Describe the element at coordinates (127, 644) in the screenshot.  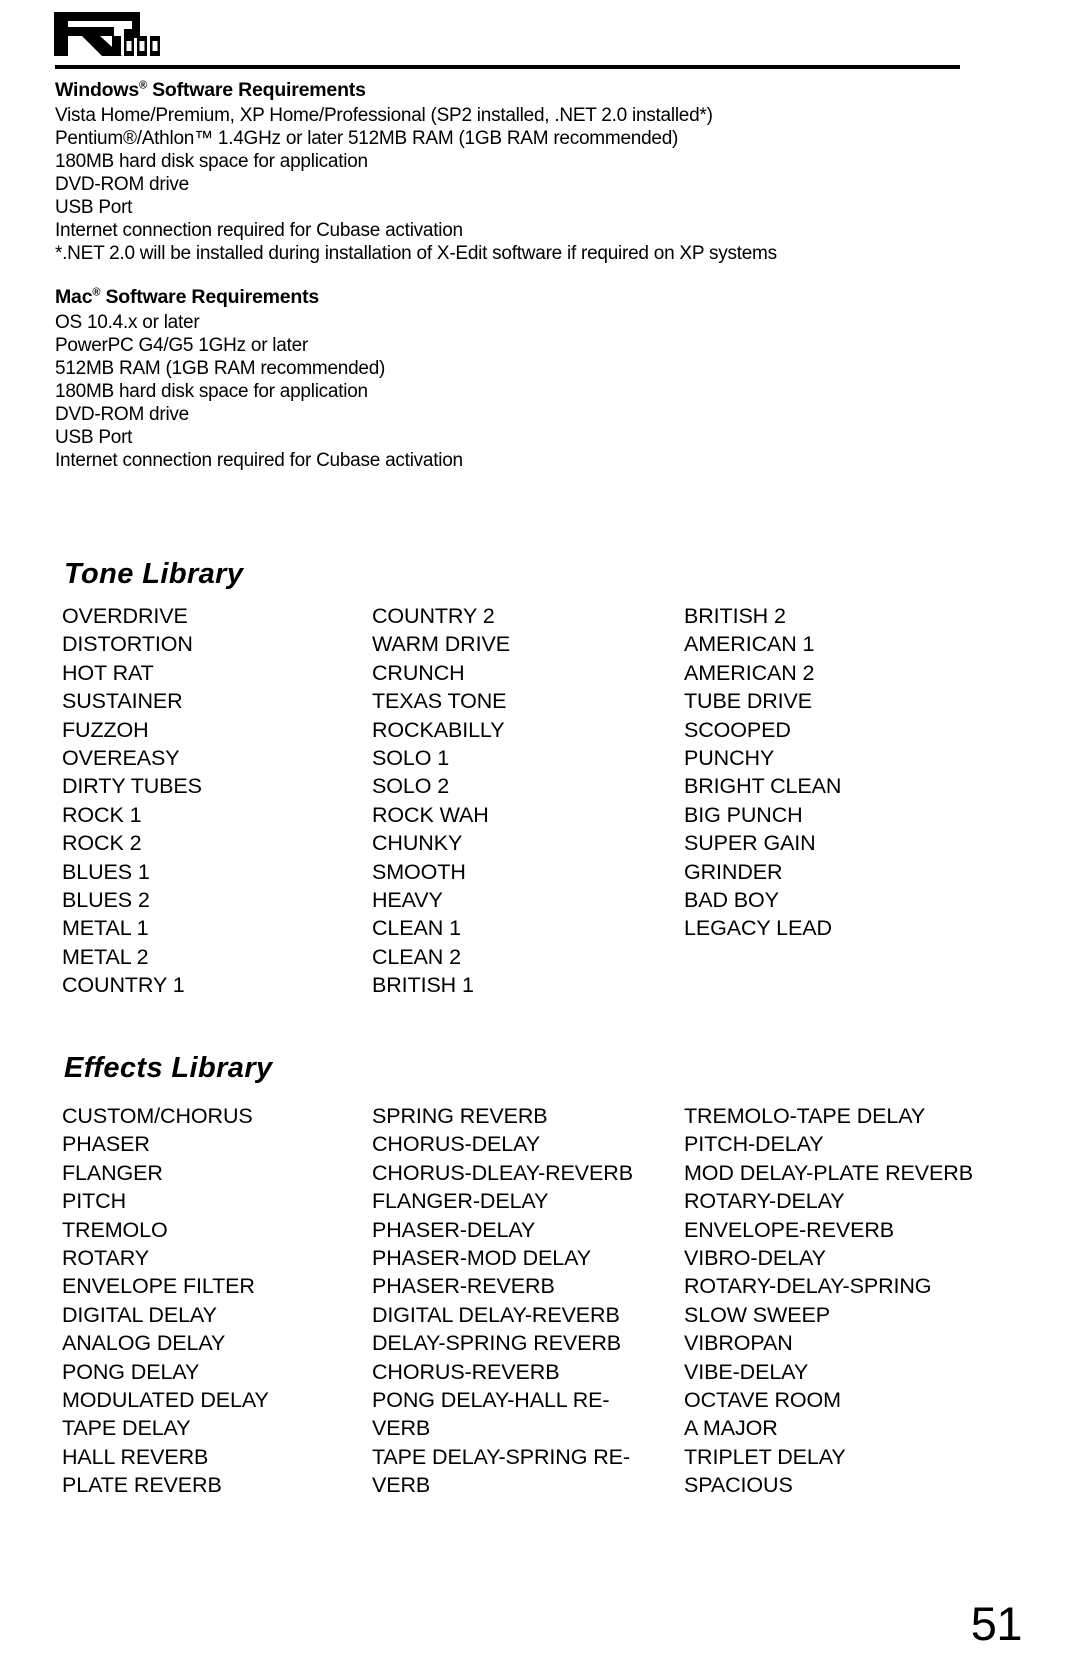
I see `list-item: DISTORTION` at that location.